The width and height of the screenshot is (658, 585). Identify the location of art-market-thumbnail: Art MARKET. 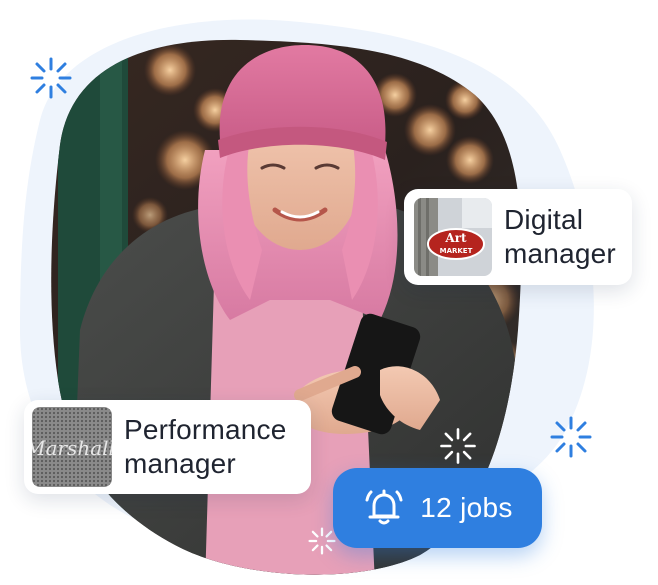
(453, 237).